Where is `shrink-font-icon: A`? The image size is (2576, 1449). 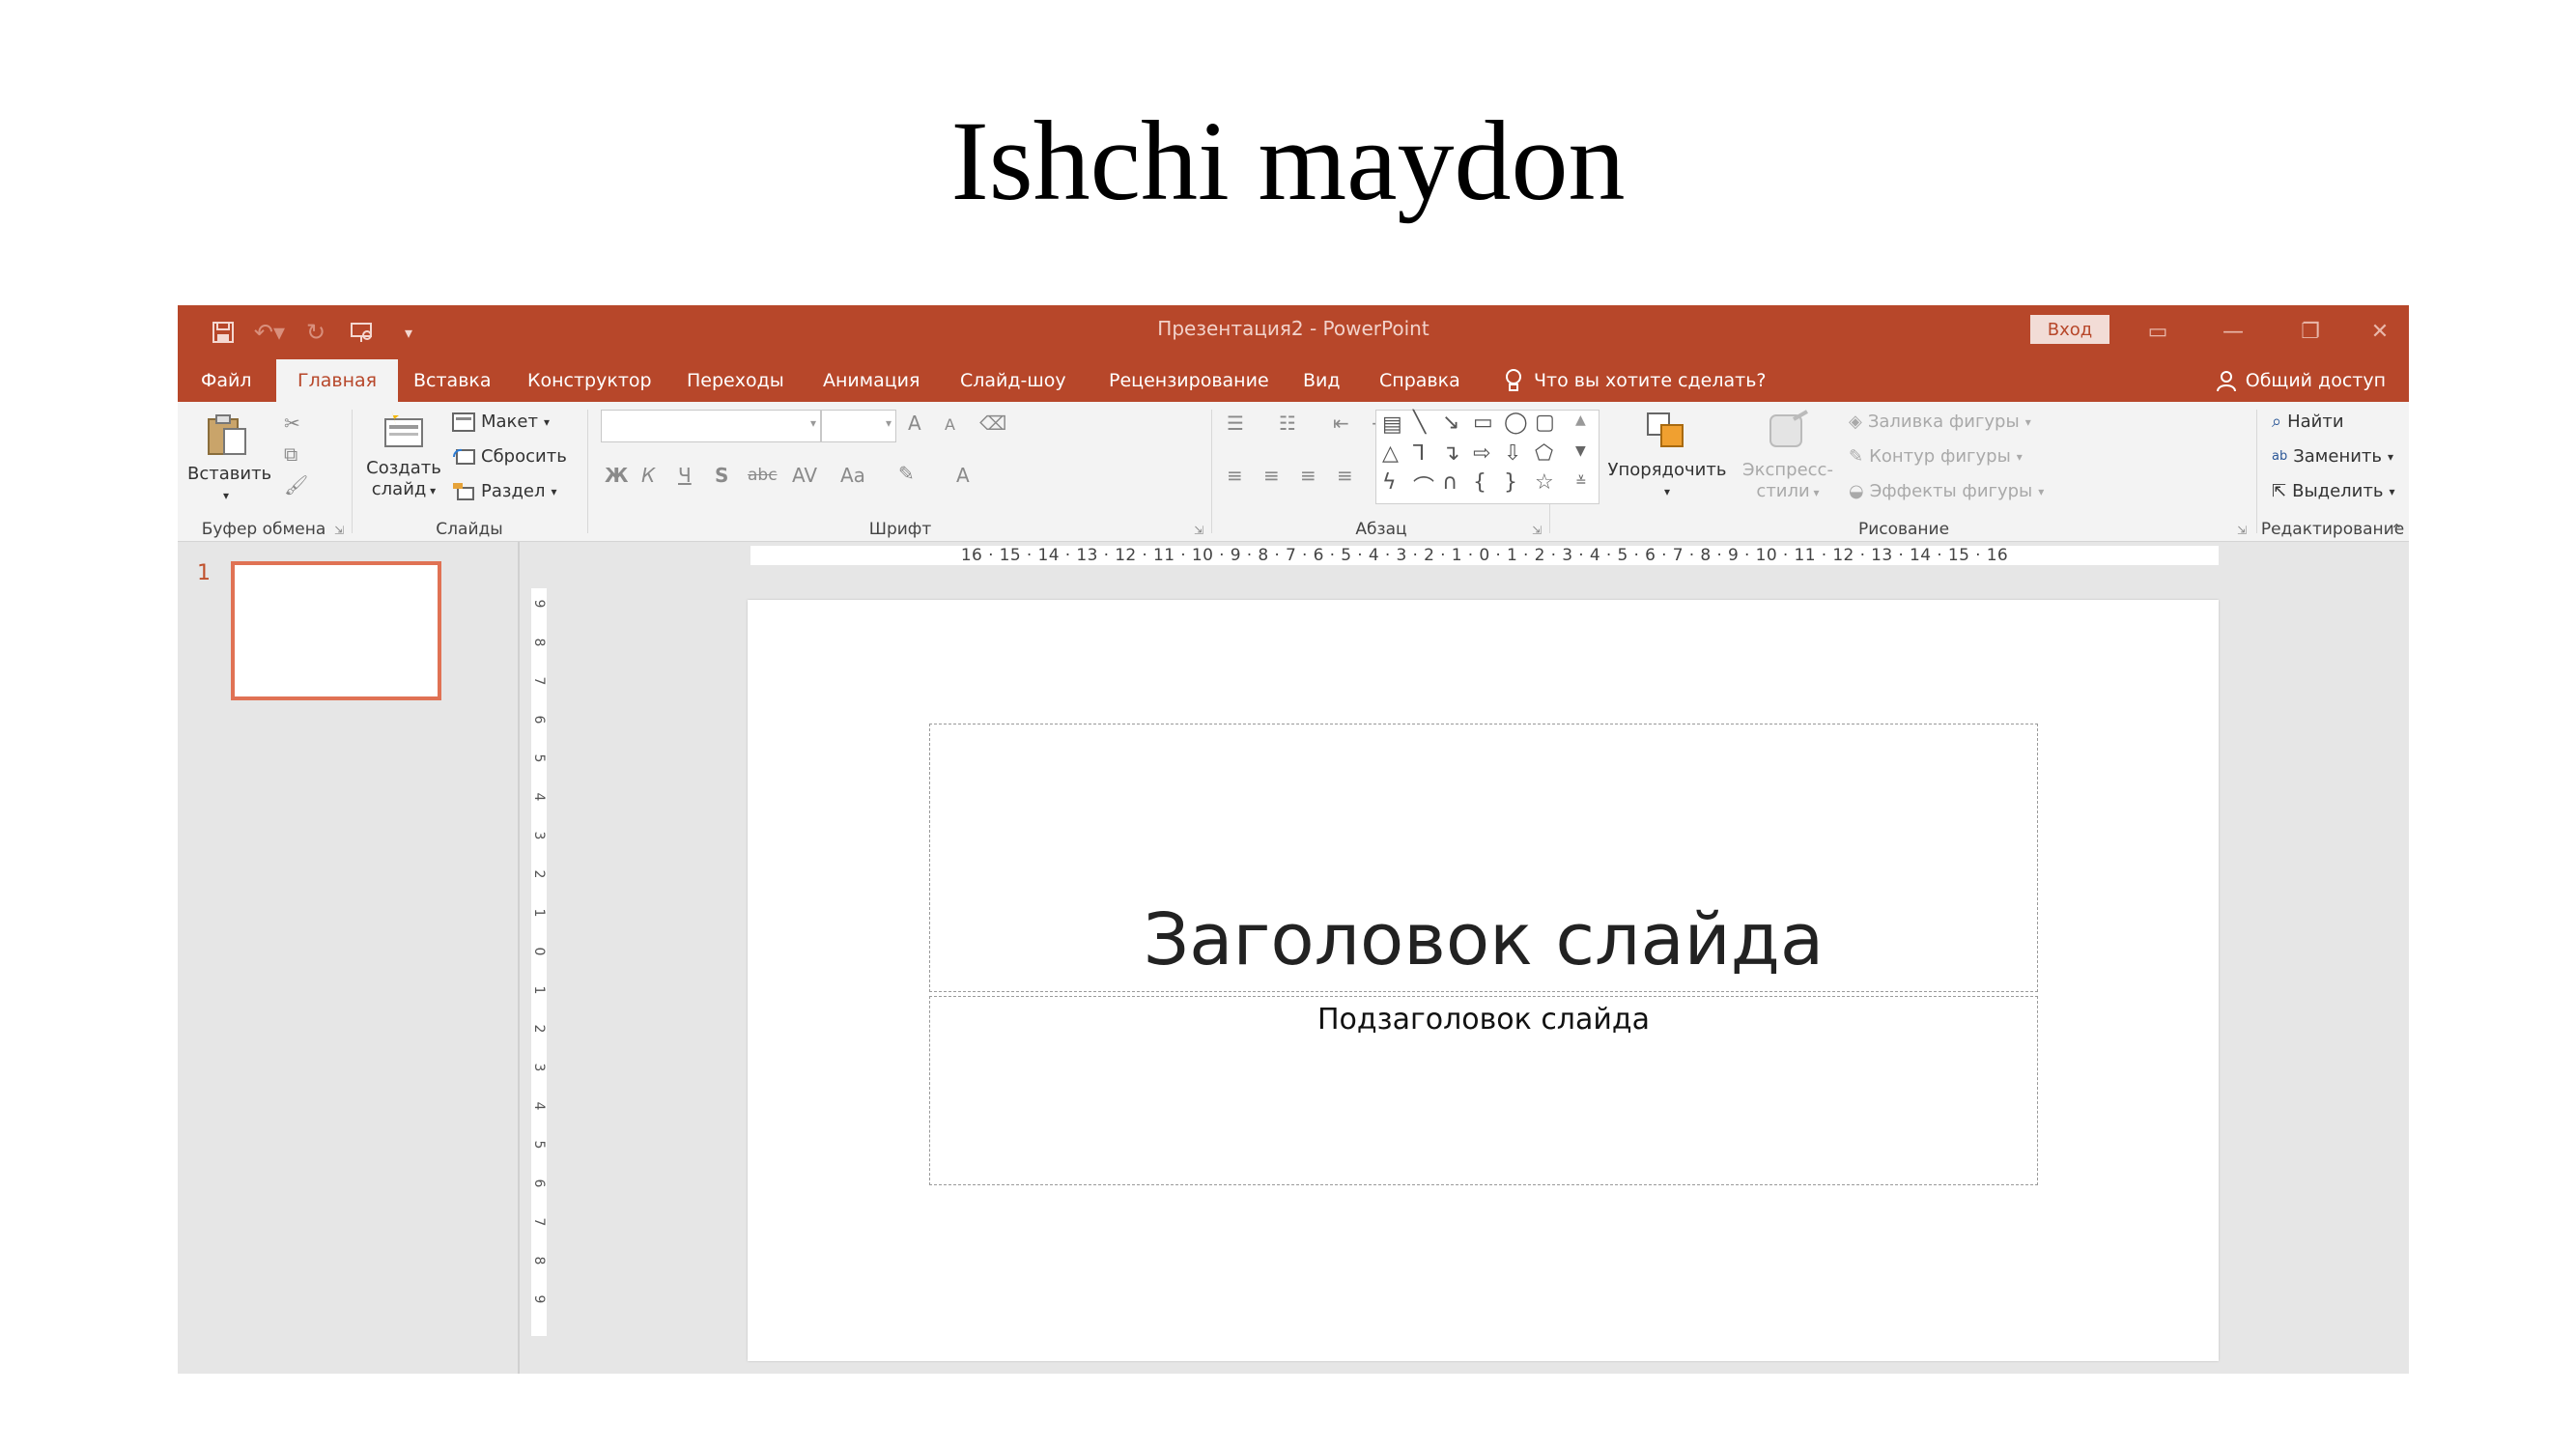
shrink-font-icon: A is located at coordinates (950, 424).